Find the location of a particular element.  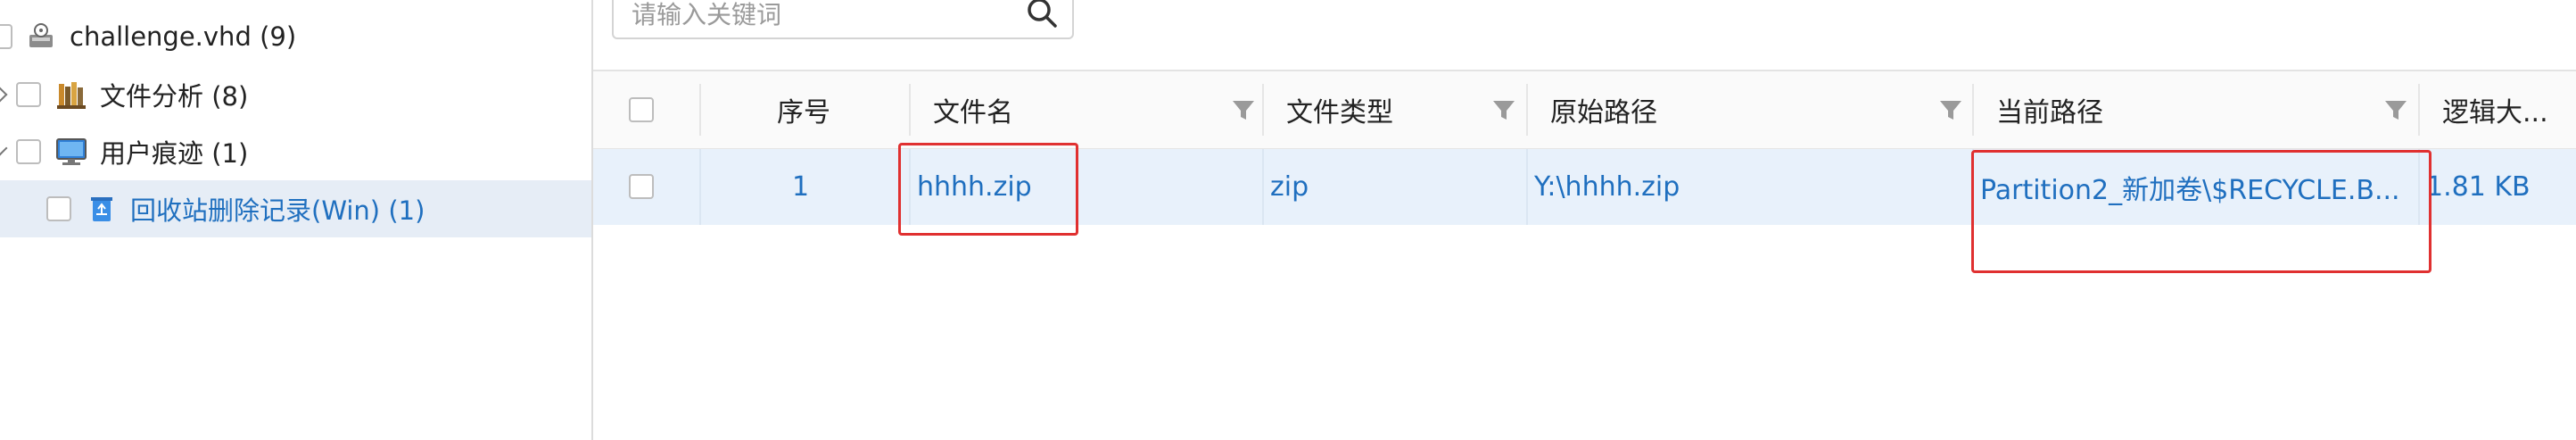

tree-item-label: challenge.vhd (9) is located at coordinates (184, 36).